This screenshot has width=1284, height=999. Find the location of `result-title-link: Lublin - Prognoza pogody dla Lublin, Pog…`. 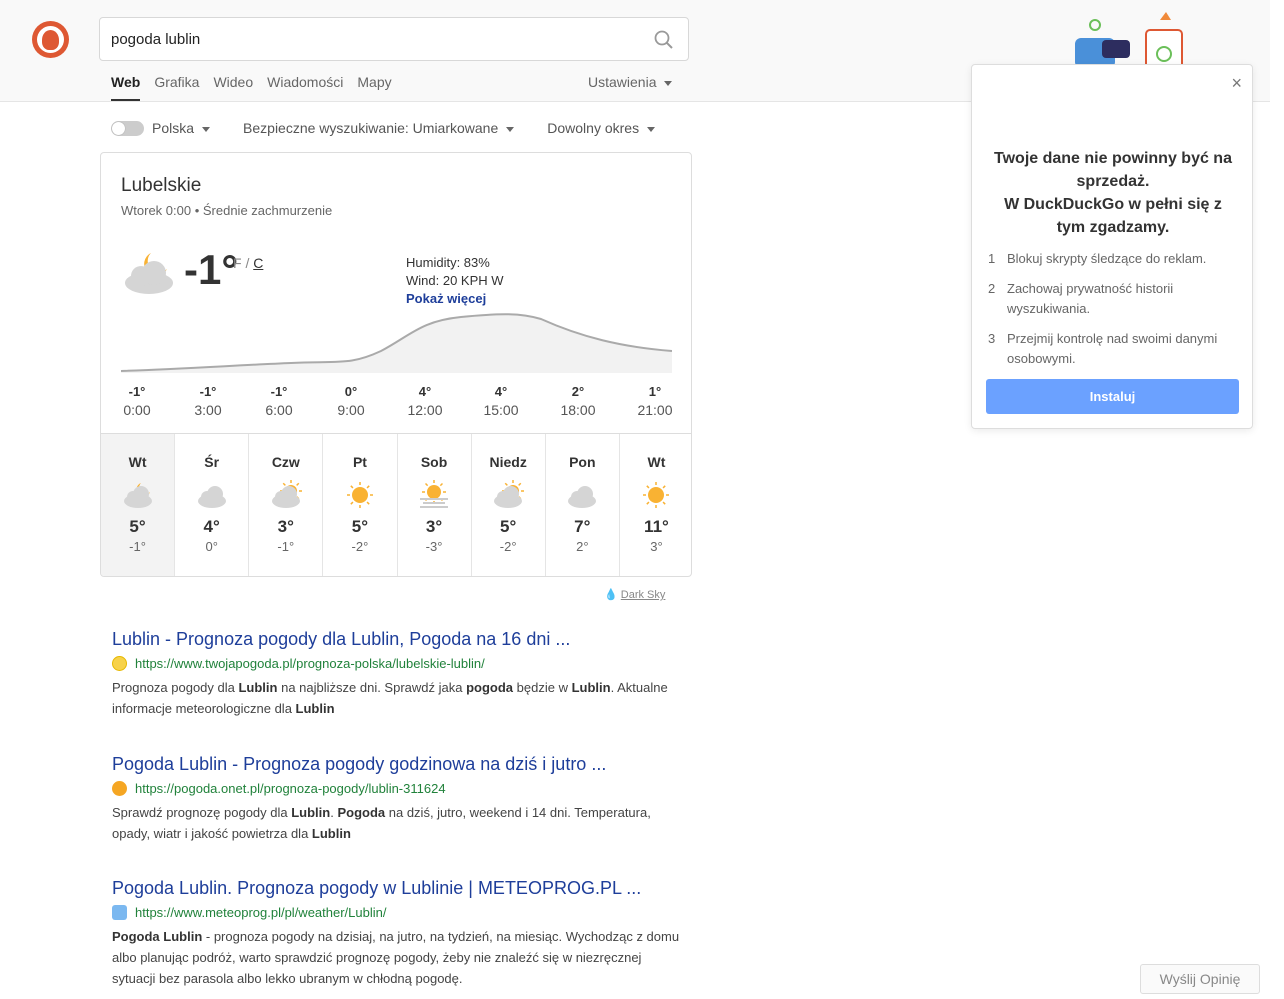

result-title-link: Lublin - Prognoza pogody dla Lublin, Pog… is located at coordinates (397, 639).